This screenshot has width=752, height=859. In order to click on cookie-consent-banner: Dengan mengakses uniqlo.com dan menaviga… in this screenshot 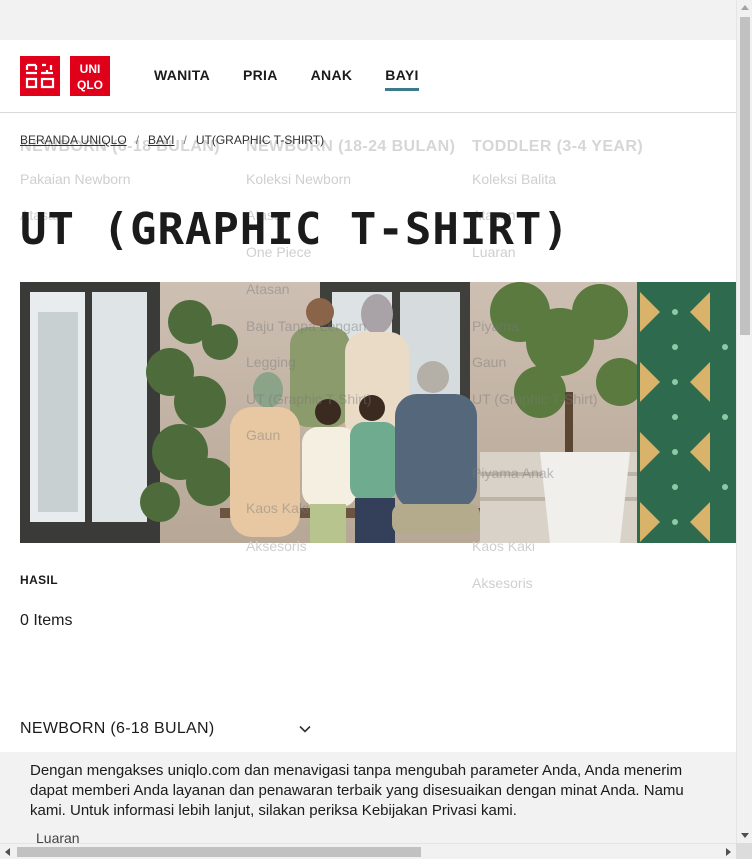, I will do `click(368, 797)`.